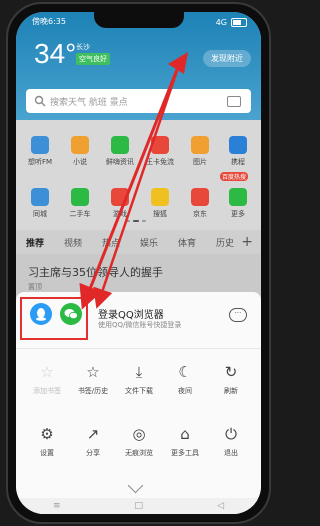 The height and width of the screenshot is (526, 320). What do you see at coordinates (47, 453) in the screenshot?
I see `menu-label: 设置` at bounding box center [47, 453].